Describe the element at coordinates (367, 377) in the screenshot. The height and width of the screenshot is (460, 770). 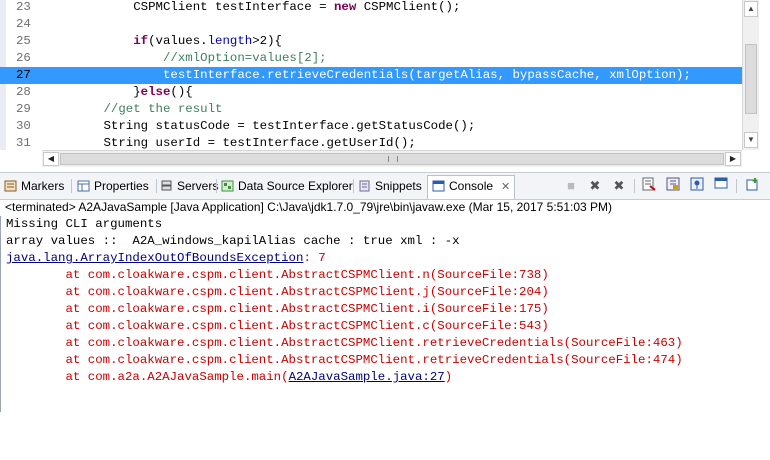
I see `source-link: A2AJavaSample.java:27` at that location.